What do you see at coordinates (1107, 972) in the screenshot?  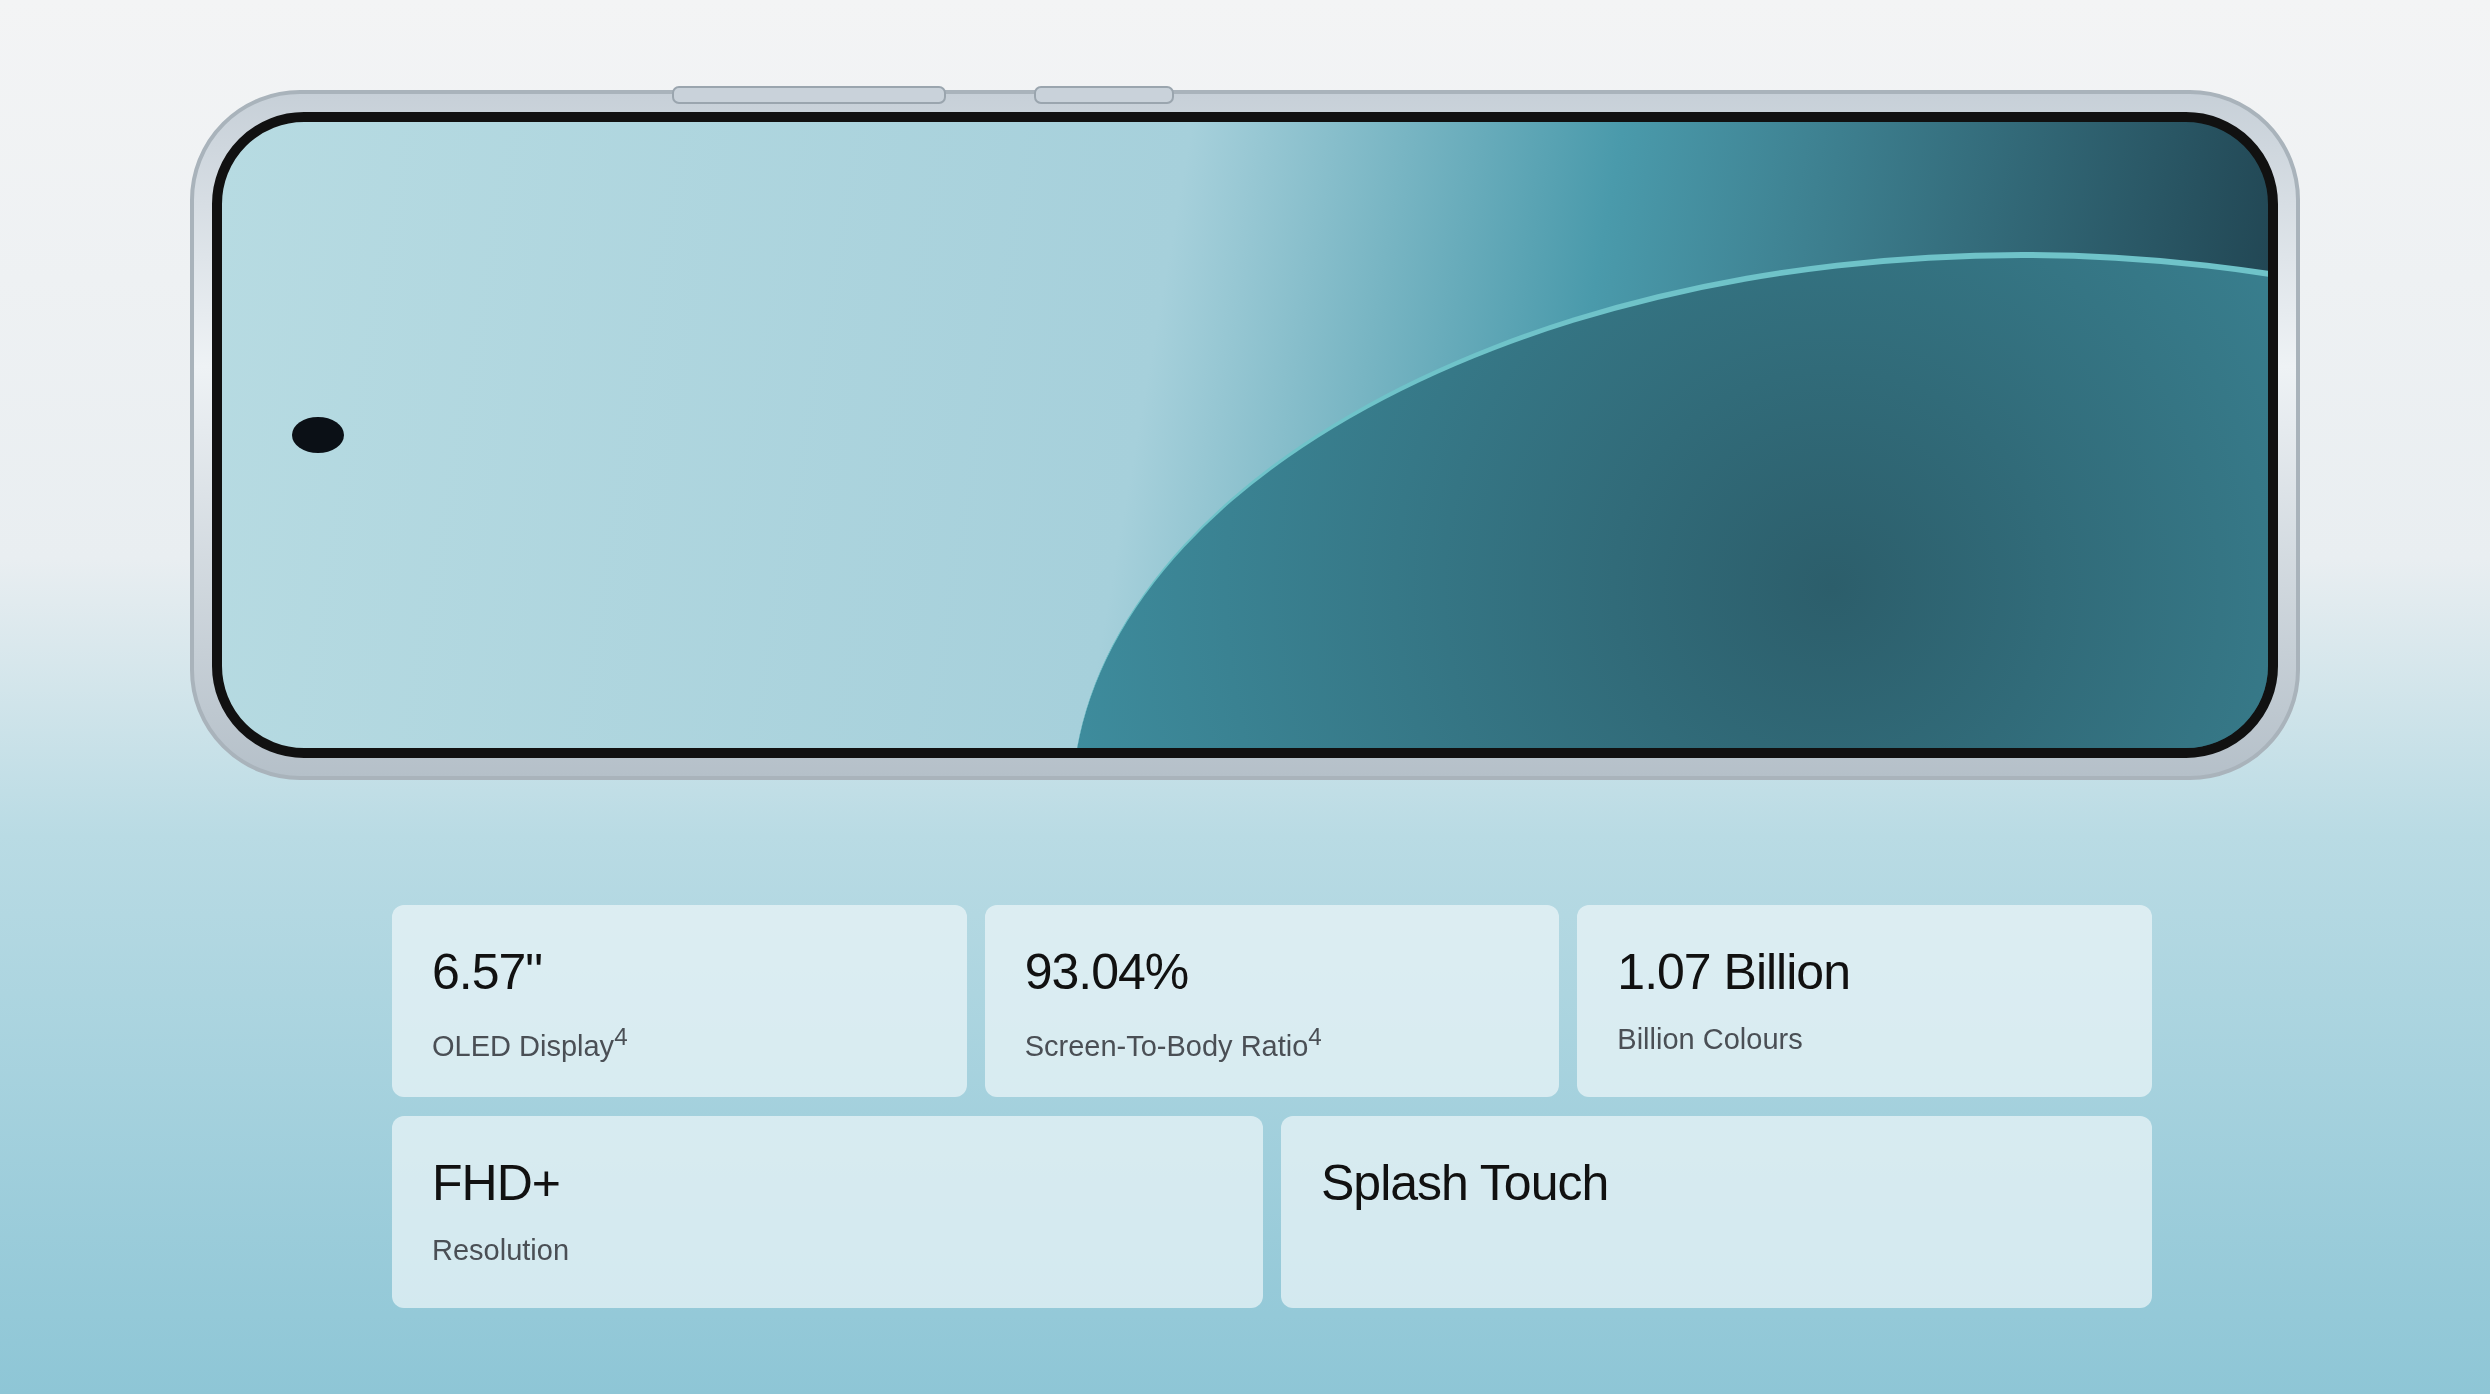 I see `spec-value: 93.04%` at bounding box center [1107, 972].